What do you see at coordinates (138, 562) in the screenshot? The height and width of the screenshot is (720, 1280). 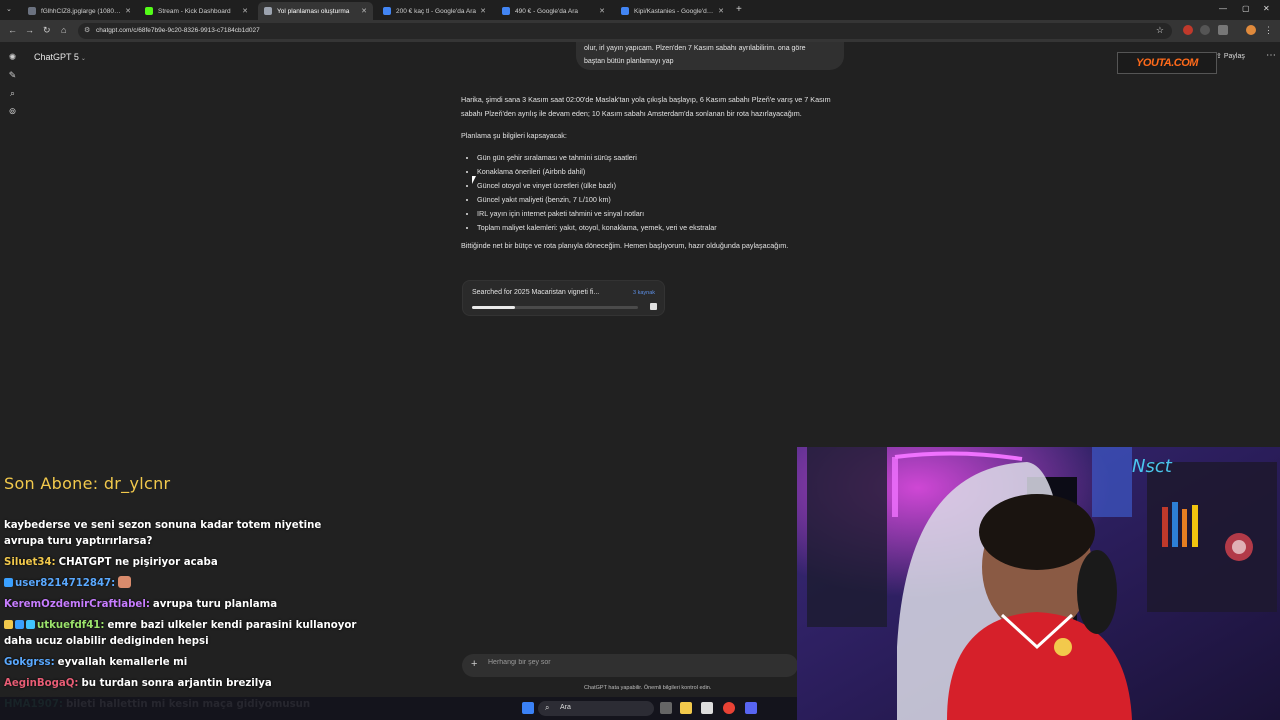 I see `chat-text: CHATGPT ne pişiriyor acaba` at bounding box center [138, 562].